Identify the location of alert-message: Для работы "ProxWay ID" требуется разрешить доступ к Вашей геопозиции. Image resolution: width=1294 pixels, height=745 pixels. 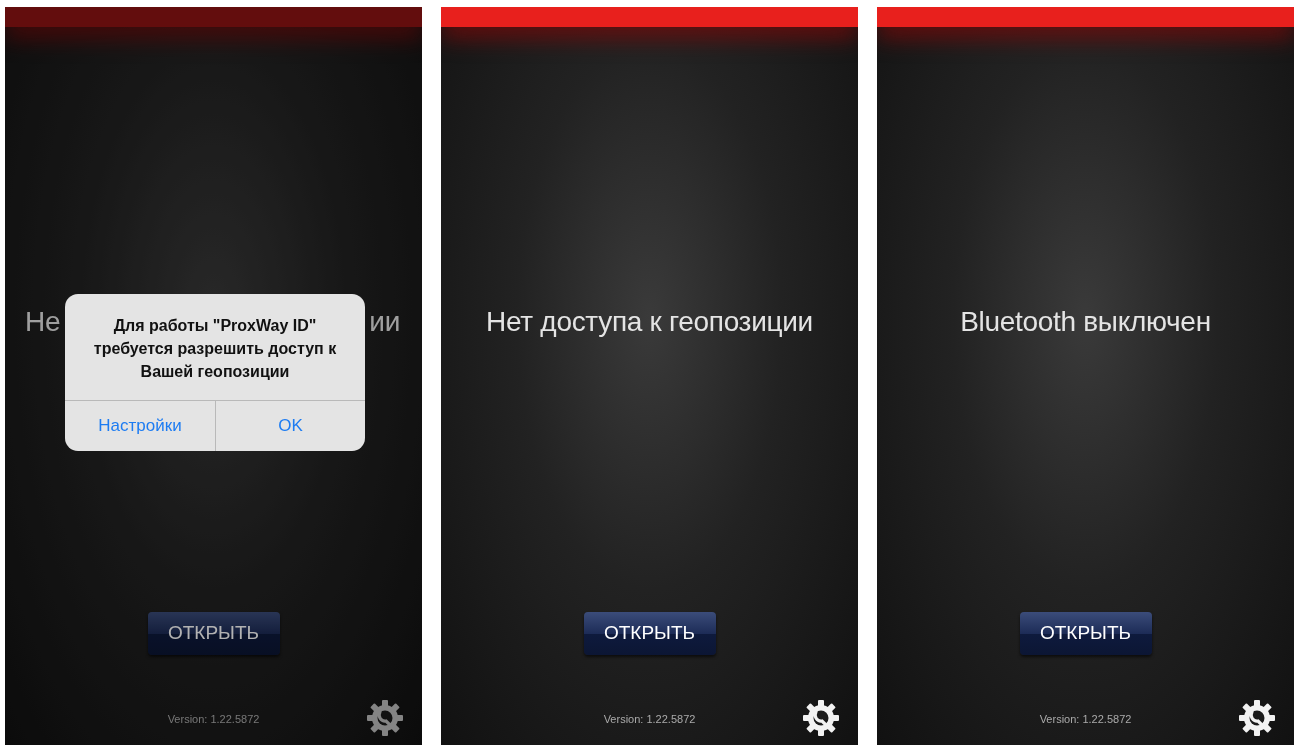
(215, 349).